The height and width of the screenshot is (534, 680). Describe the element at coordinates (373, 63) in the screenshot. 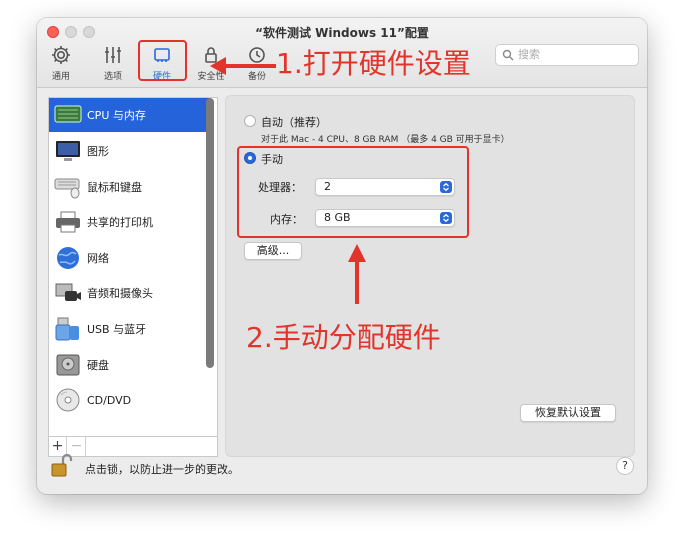

I see `step1-annotation: 1.打开硬件设置` at that location.